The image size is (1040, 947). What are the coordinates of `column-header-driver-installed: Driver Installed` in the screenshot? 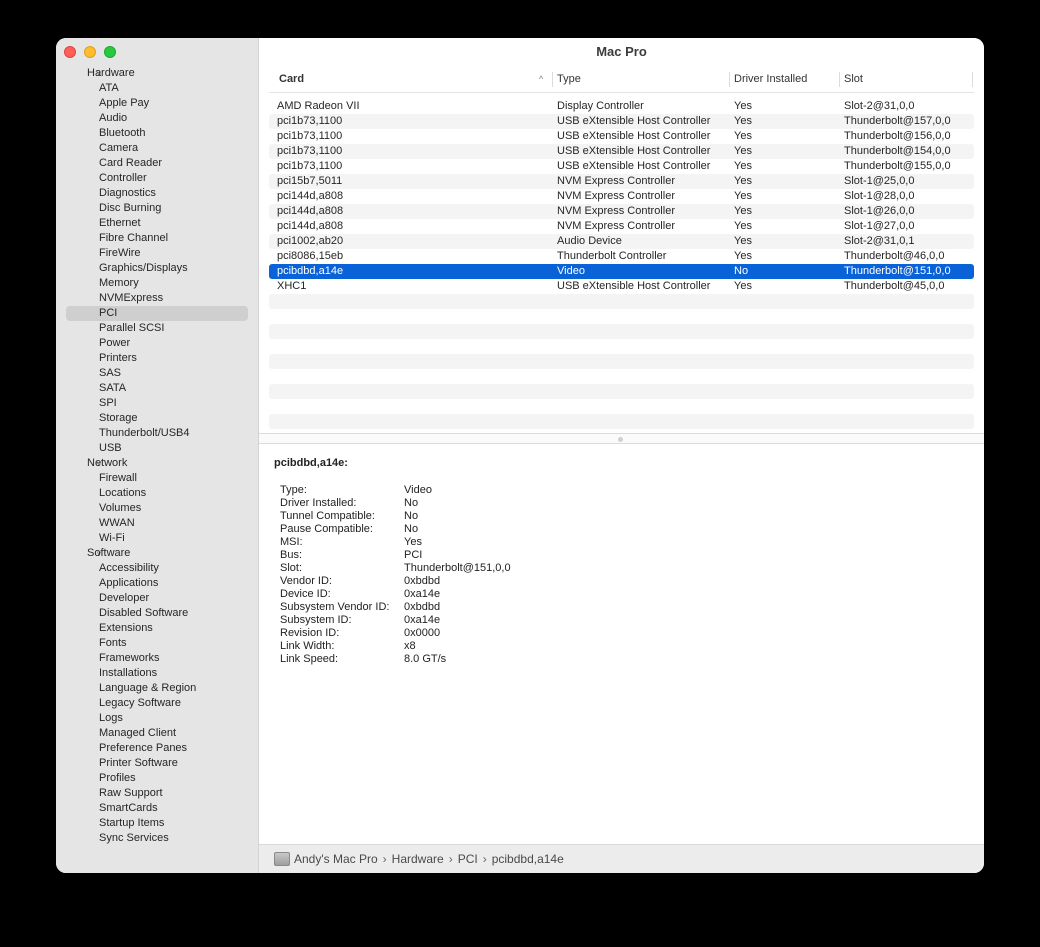 It's located at (770, 79).